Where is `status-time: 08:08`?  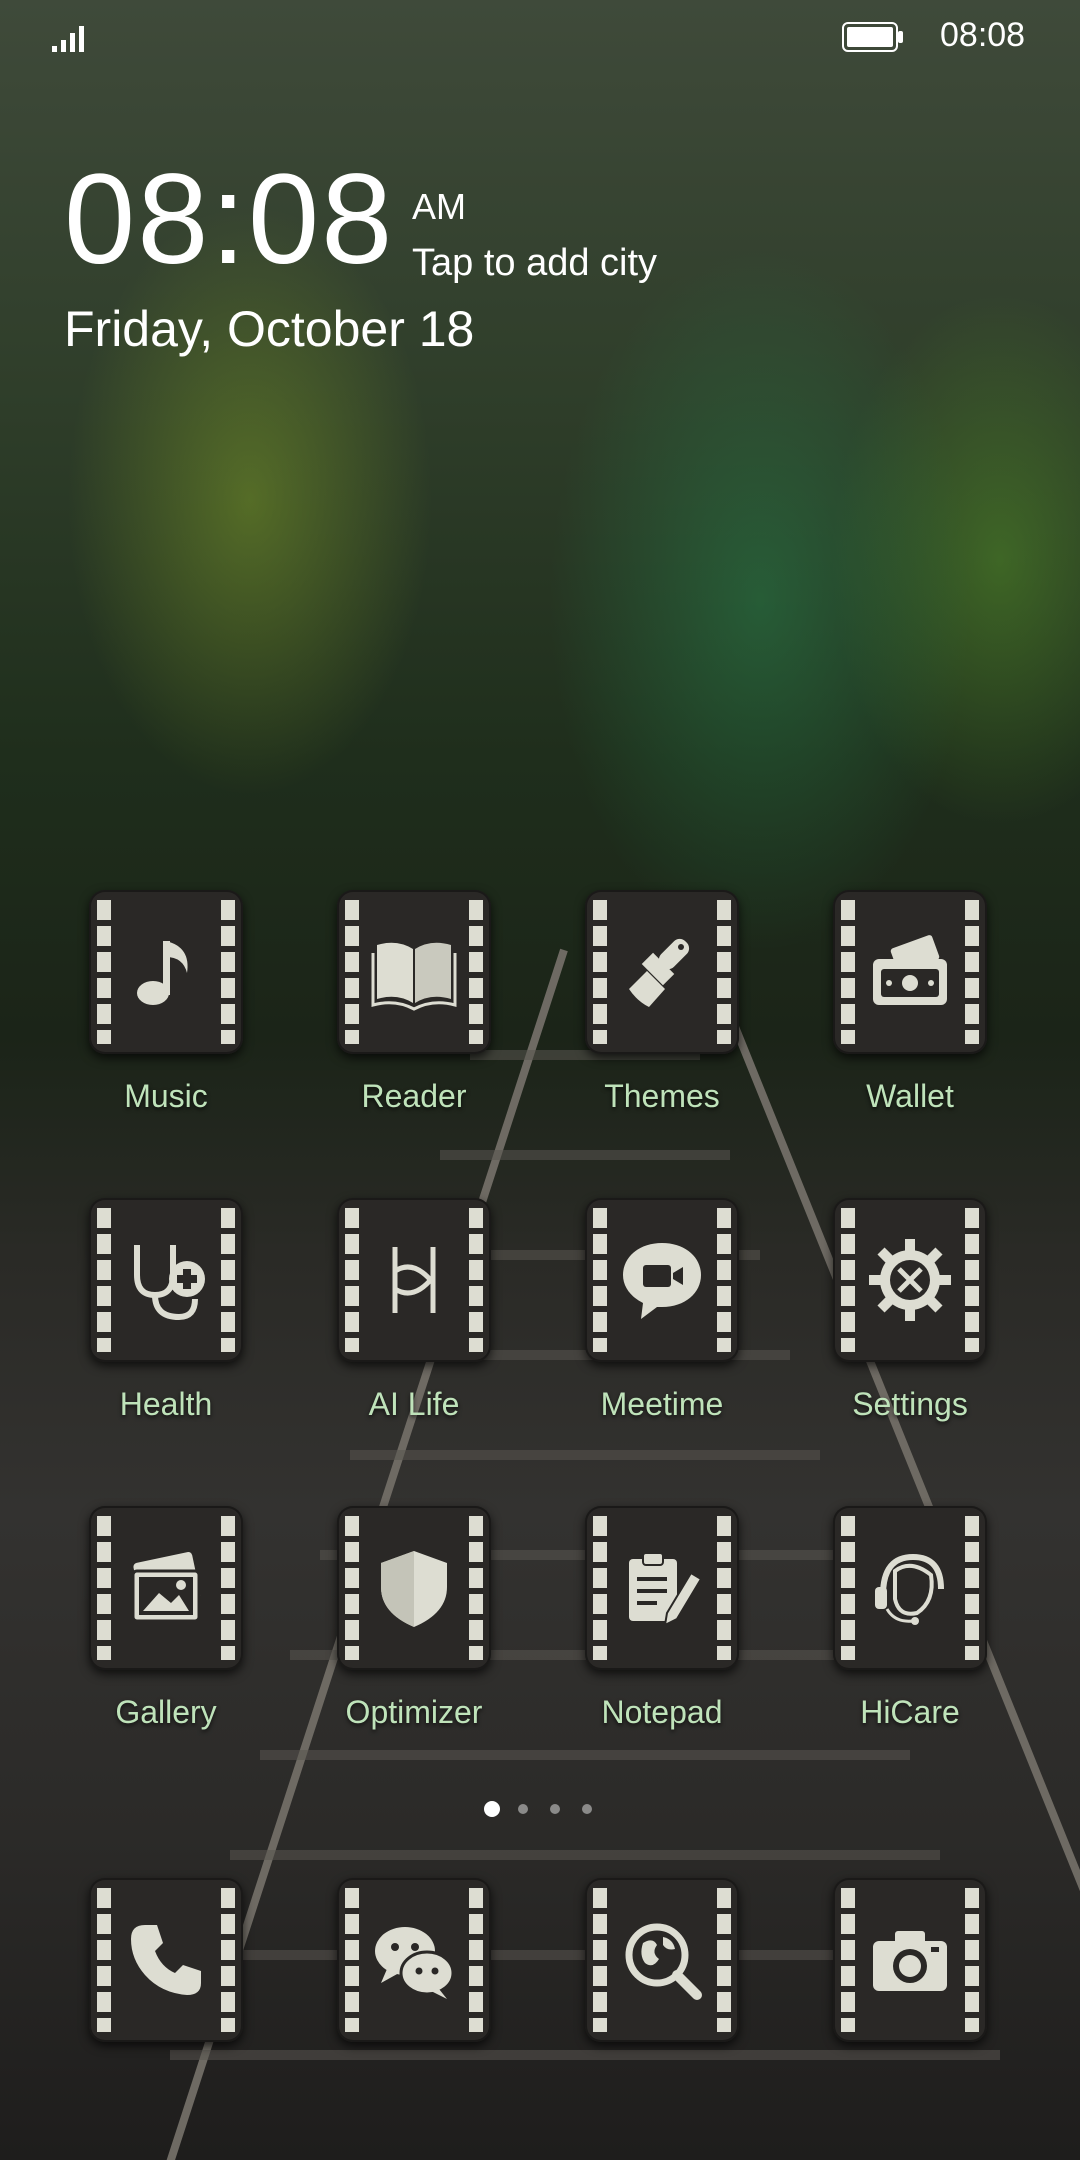
status-time: 08:08 is located at coordinates (983, 35).